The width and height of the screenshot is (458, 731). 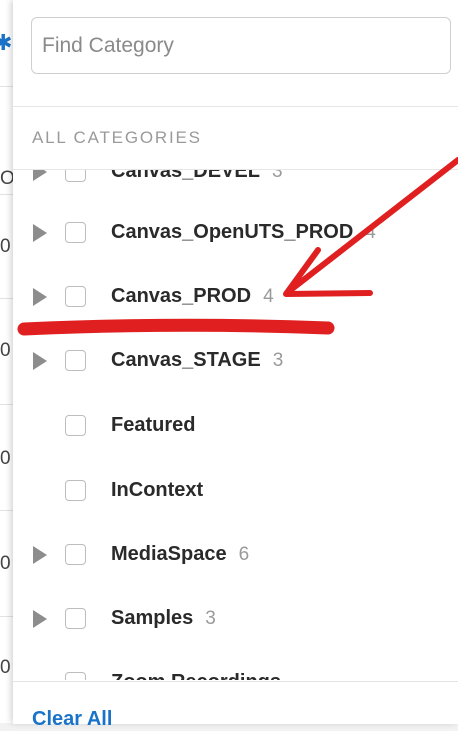 I want to click on find-category-input, so click(x=241, y=45).